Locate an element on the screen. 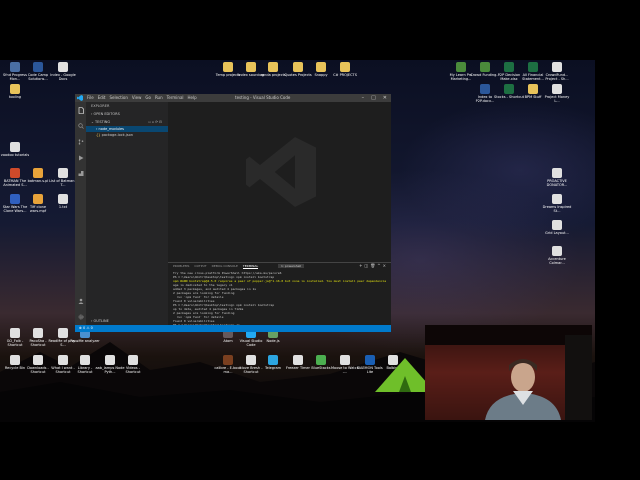  desktop-icon: tooling is located at coordinates (15, 91).